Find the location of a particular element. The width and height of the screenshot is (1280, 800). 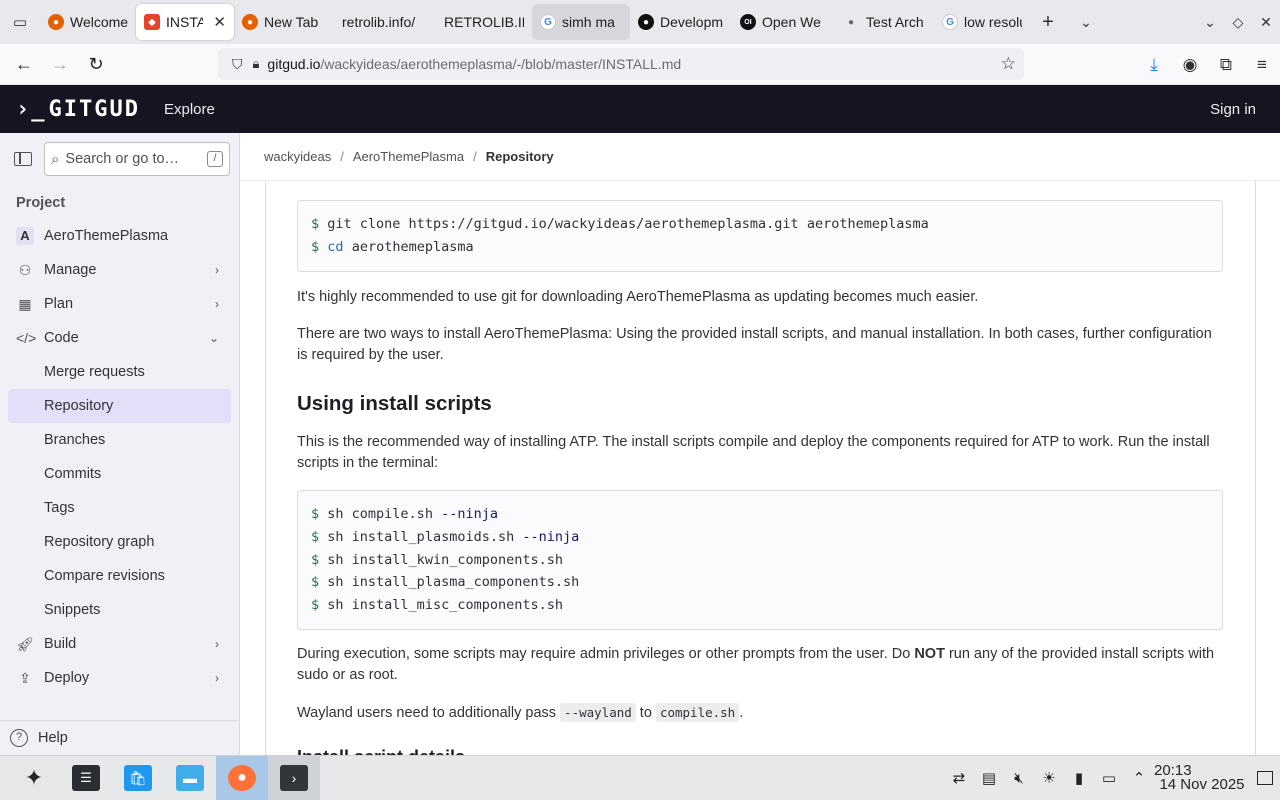

deploy-icon: ⇪ is located at coordinates (25, 677).